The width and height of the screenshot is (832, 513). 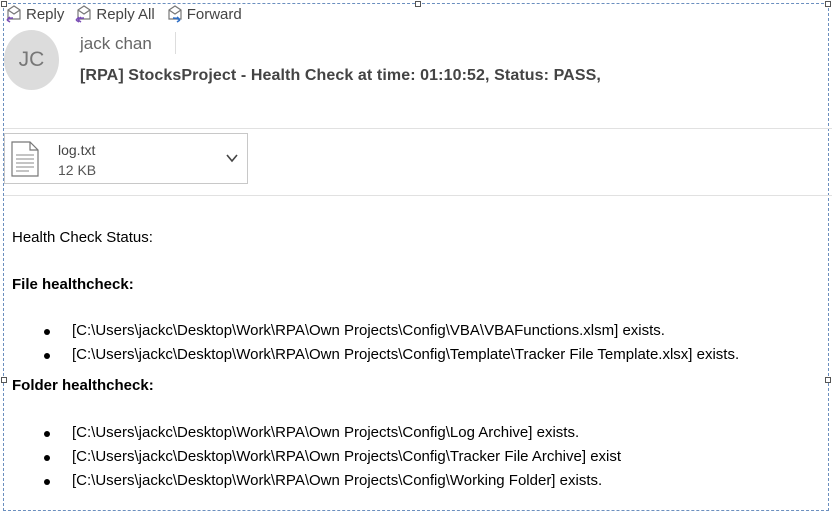 What do you see at coordinates (73, 284) in the screenshot?
I see `file-section-title: File healthcheck:` at bounding box center [73, 284].